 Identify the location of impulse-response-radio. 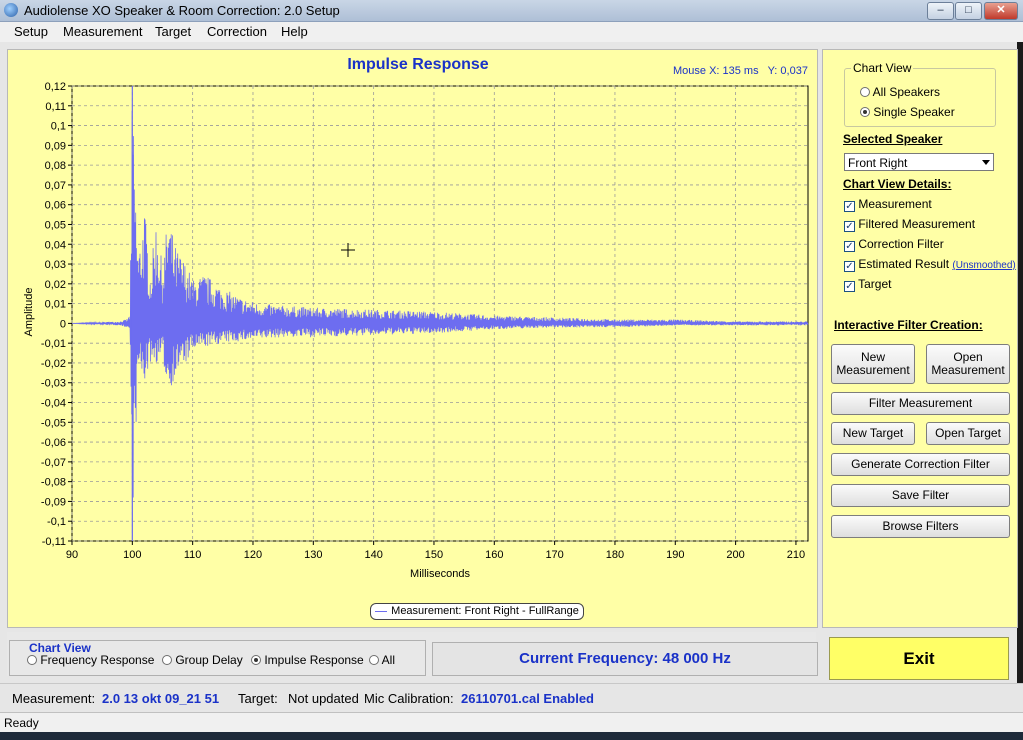
(256, 660).